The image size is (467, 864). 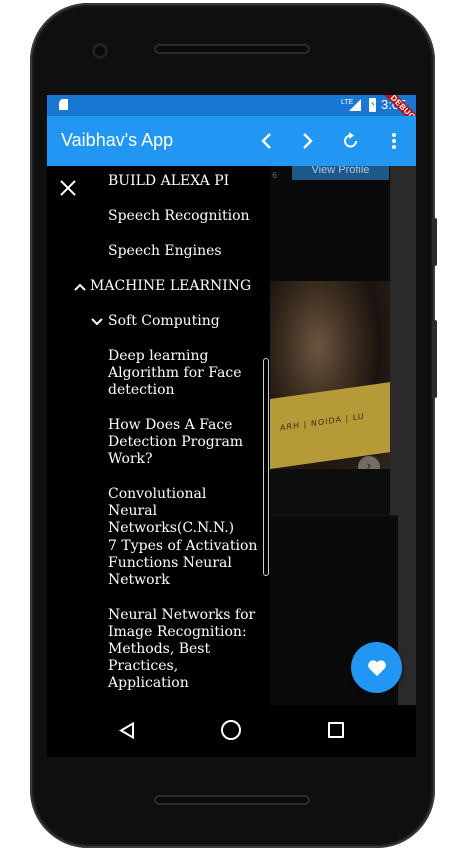 What do you see at coordinates (330, 492) in the screenshot?
I see `content-spacer` at bounding box center [330, 492].